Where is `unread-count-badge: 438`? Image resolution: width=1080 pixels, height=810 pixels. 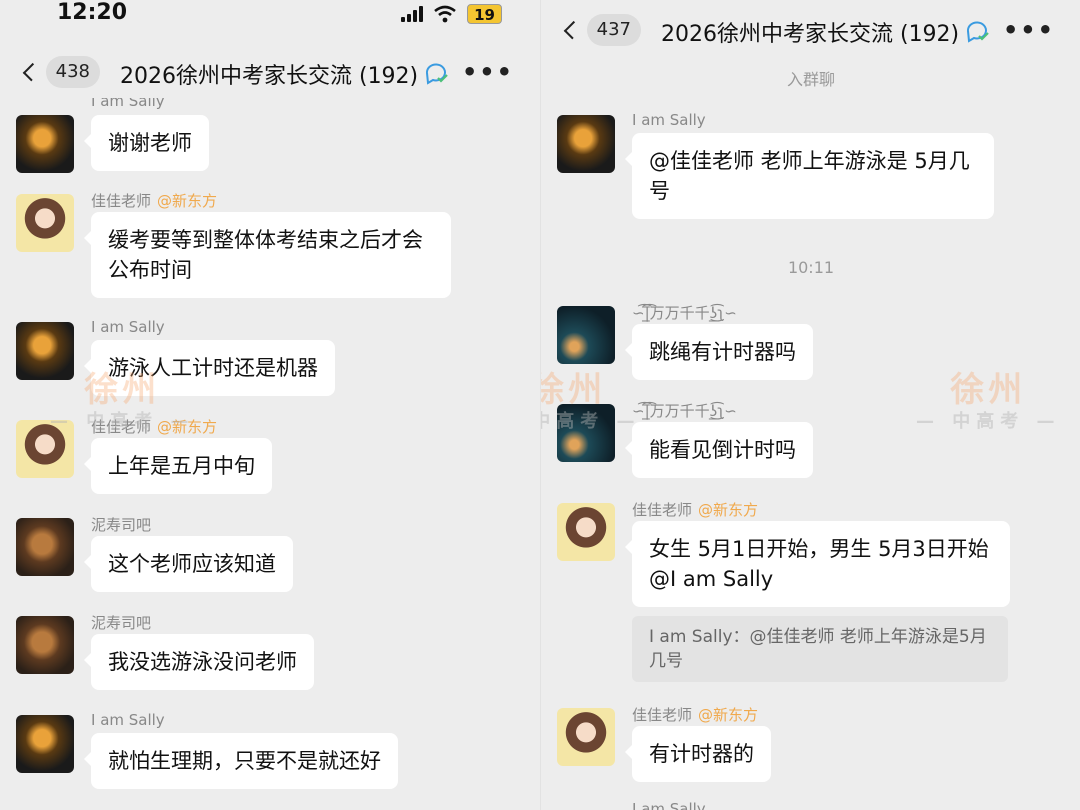
unread-count-badge: 438 is located at coordinates (72, 72).